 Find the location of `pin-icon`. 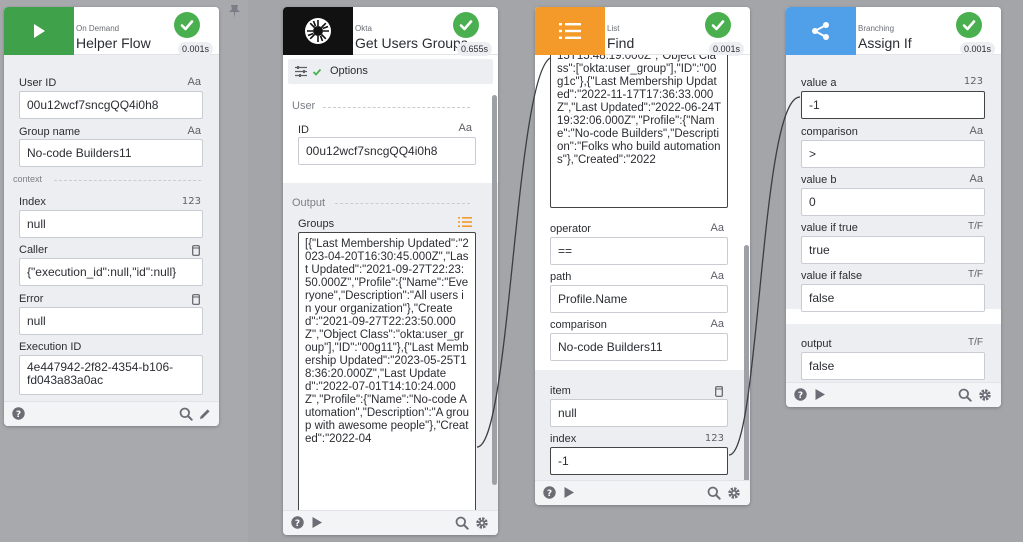

pin-icon is located at coordinates (234, 14).